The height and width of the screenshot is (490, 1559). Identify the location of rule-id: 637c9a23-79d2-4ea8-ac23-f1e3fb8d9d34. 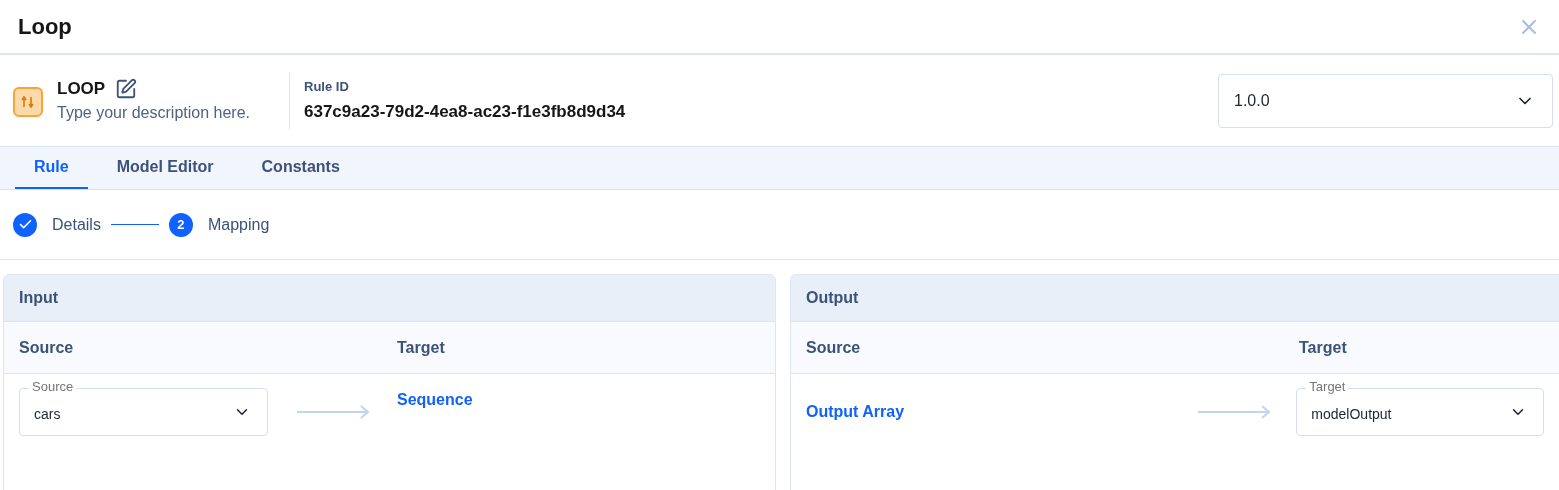
(465, 111).